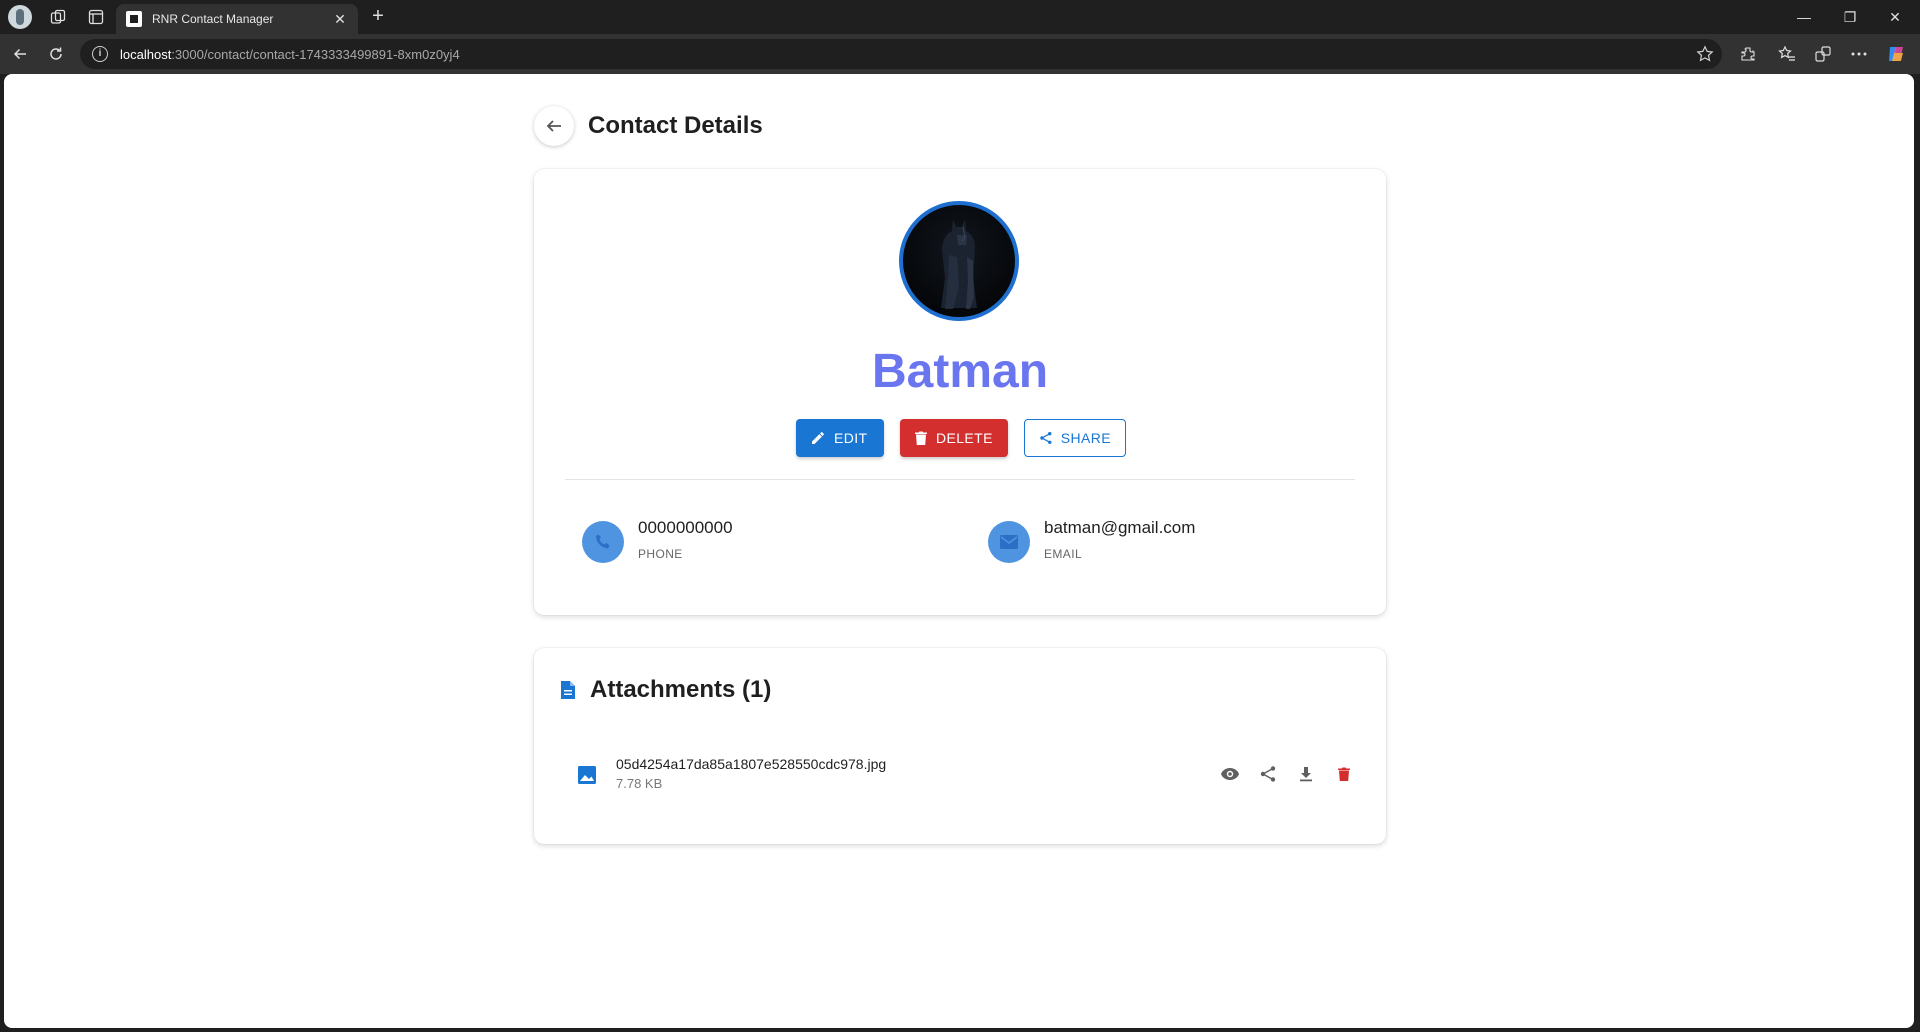 The height and width of the screenshot is (1032, 1920). Describe the element at coordinates (851, 438) in the screenshot. I see `edit-button-label: EDIT` at that location.